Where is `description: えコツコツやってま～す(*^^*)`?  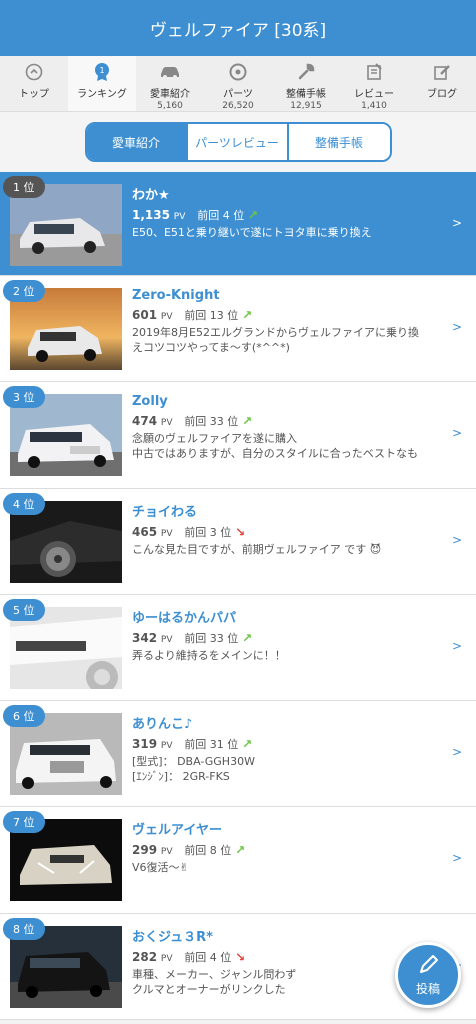 description: えコツコツやってま～す(*^^*) is located at coordinates (211, 347).